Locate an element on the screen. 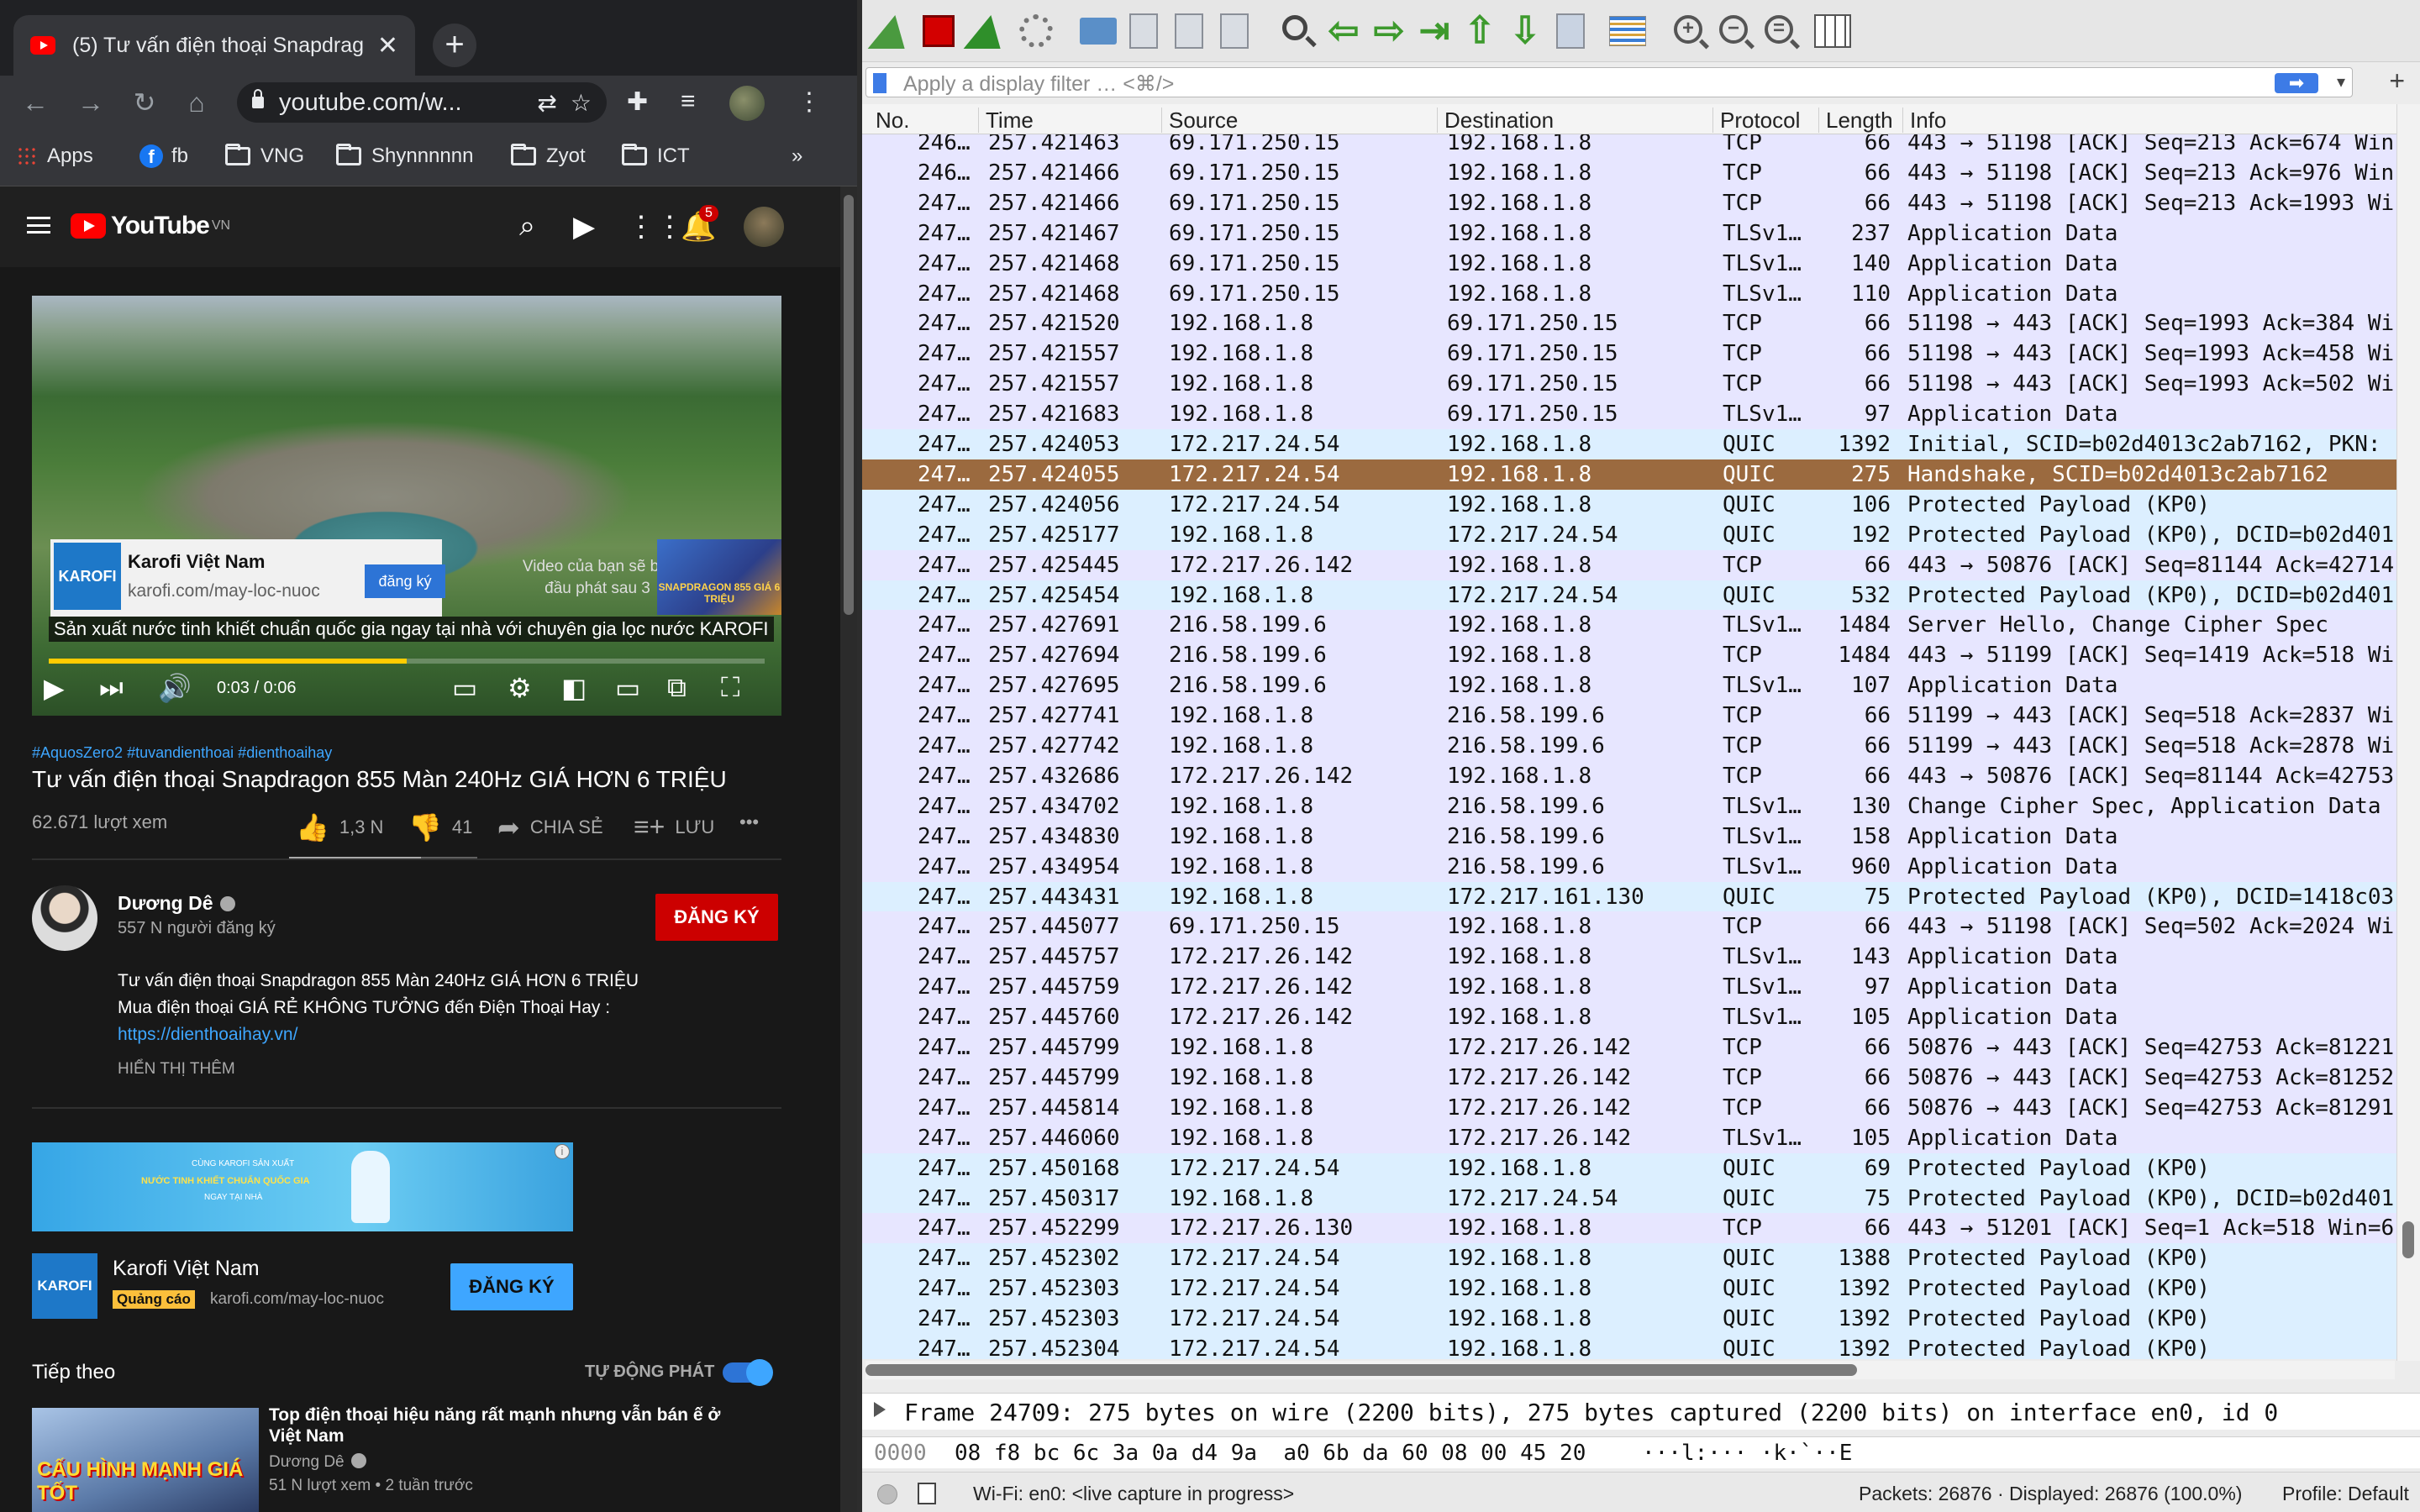  start-capture-fin-icon is located at coordinates (891, 31).